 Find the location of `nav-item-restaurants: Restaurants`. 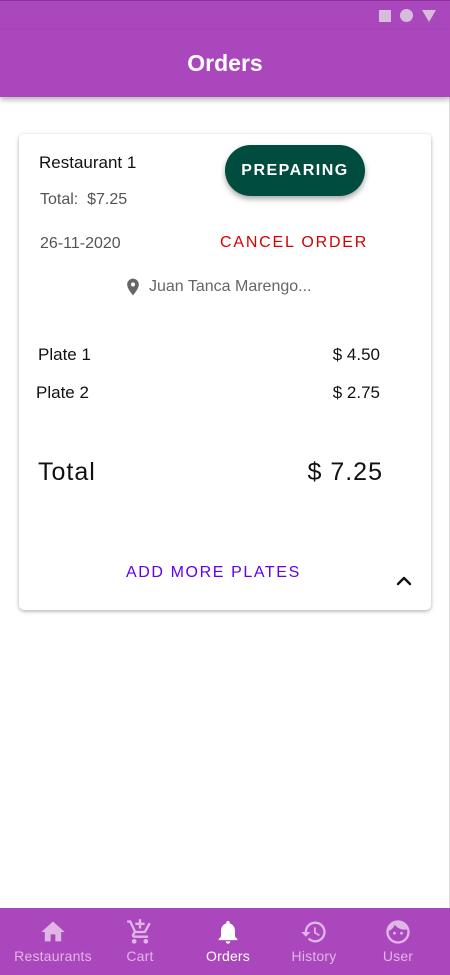

nav-item-restaurants: Restaurants is located at coordinates (53, 941).